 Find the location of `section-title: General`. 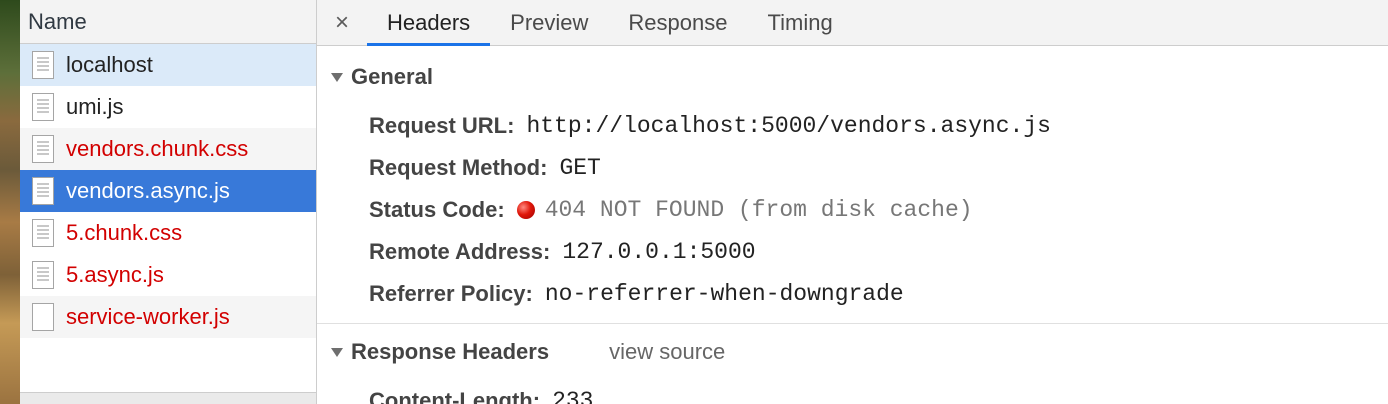

section-title: General is located at coordinates (392, 76).